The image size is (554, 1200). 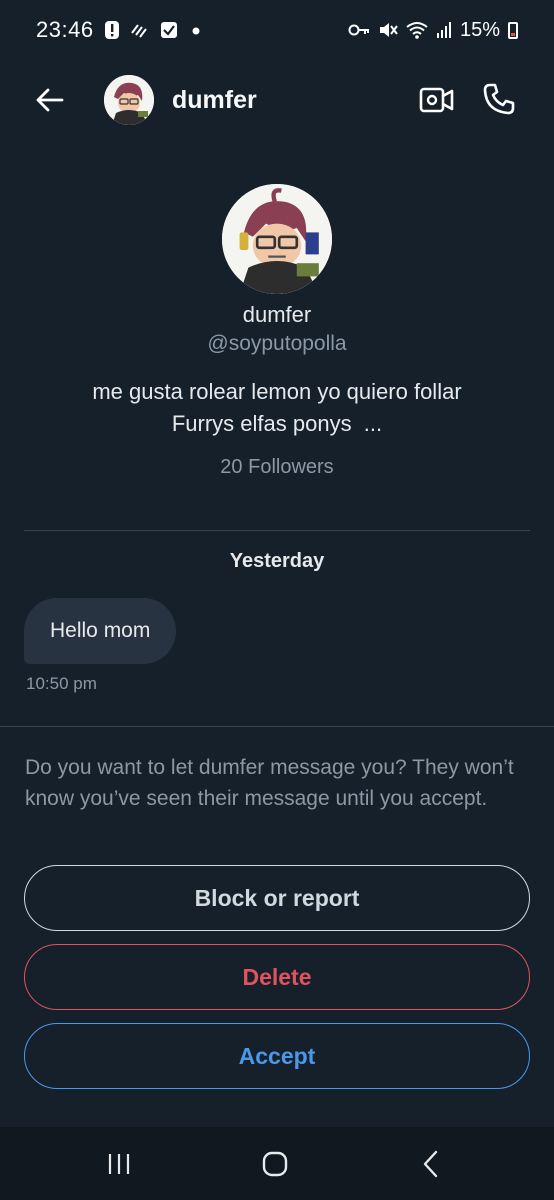 What do you see at coordinates (214, 100) in the screenshot?
I see `header-name: dumfer` at bounding box center [214, 100].